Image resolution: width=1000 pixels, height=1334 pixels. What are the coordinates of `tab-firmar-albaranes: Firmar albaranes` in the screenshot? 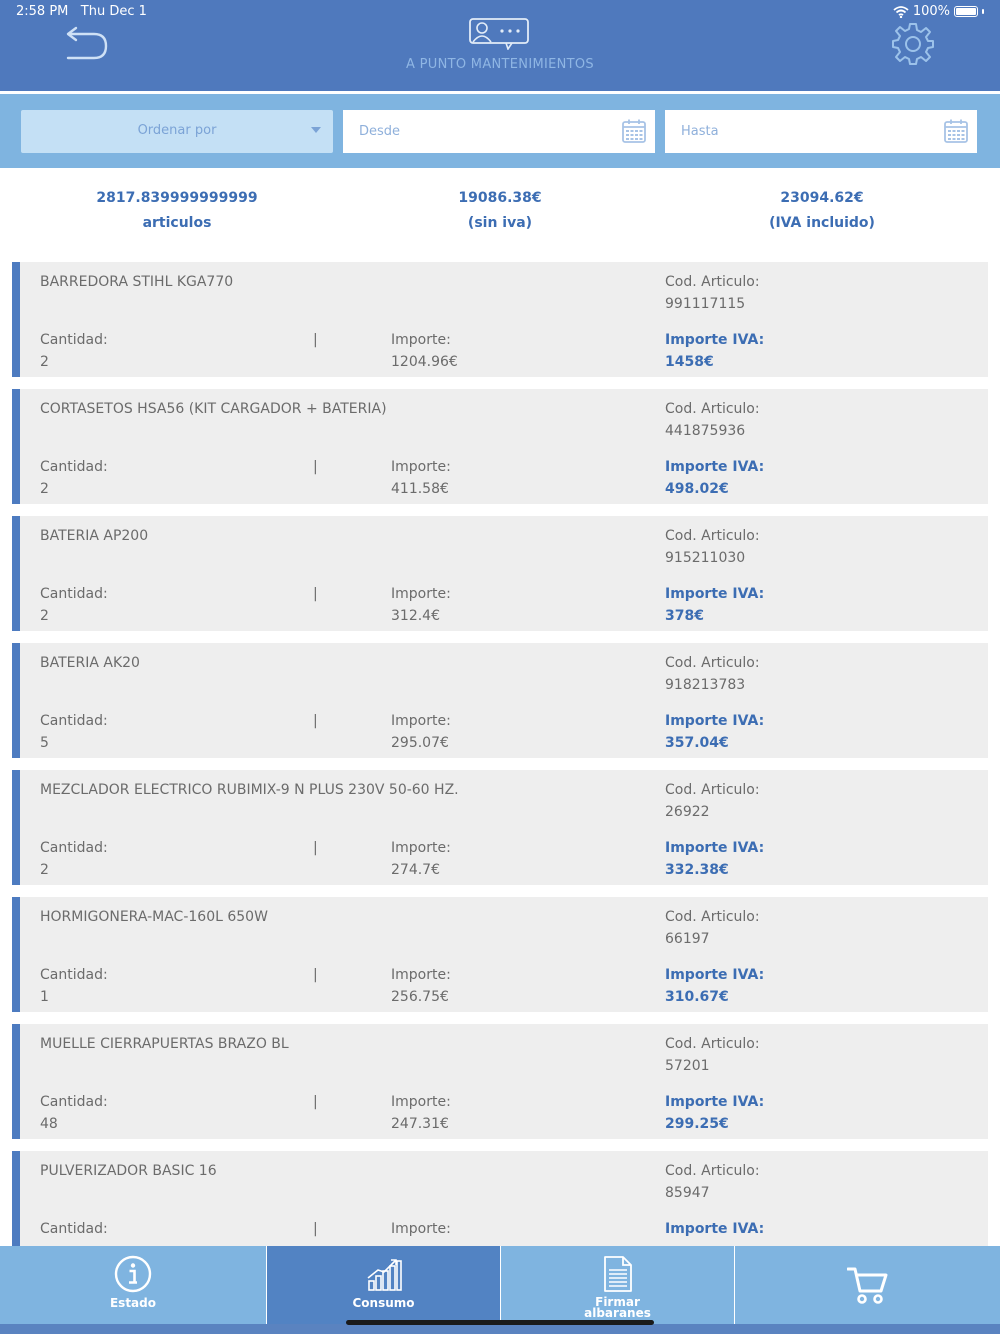 It's located at (617, 1285).